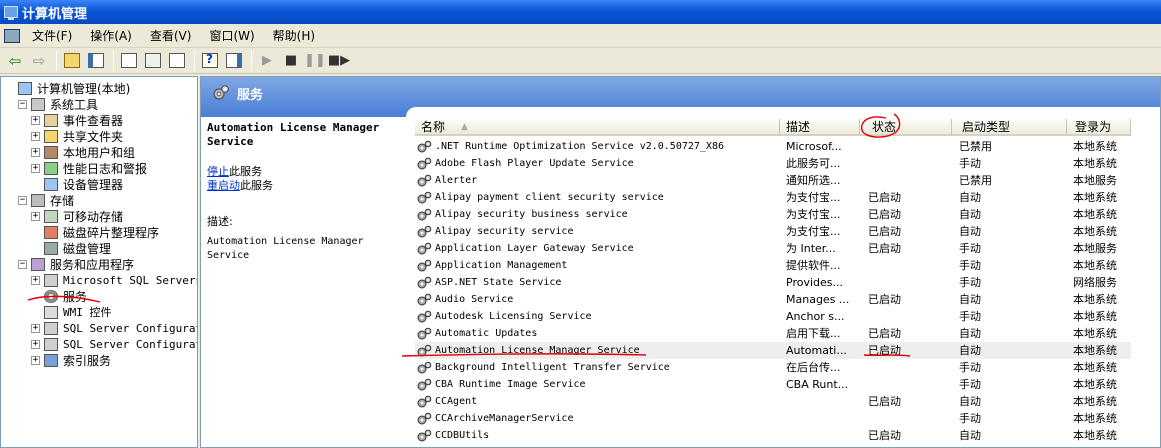  What do you see at coordinates (90, 168) in the screenshot?
I see `tree-node: + 性能日志和警报` at bounding box center [90, 168].